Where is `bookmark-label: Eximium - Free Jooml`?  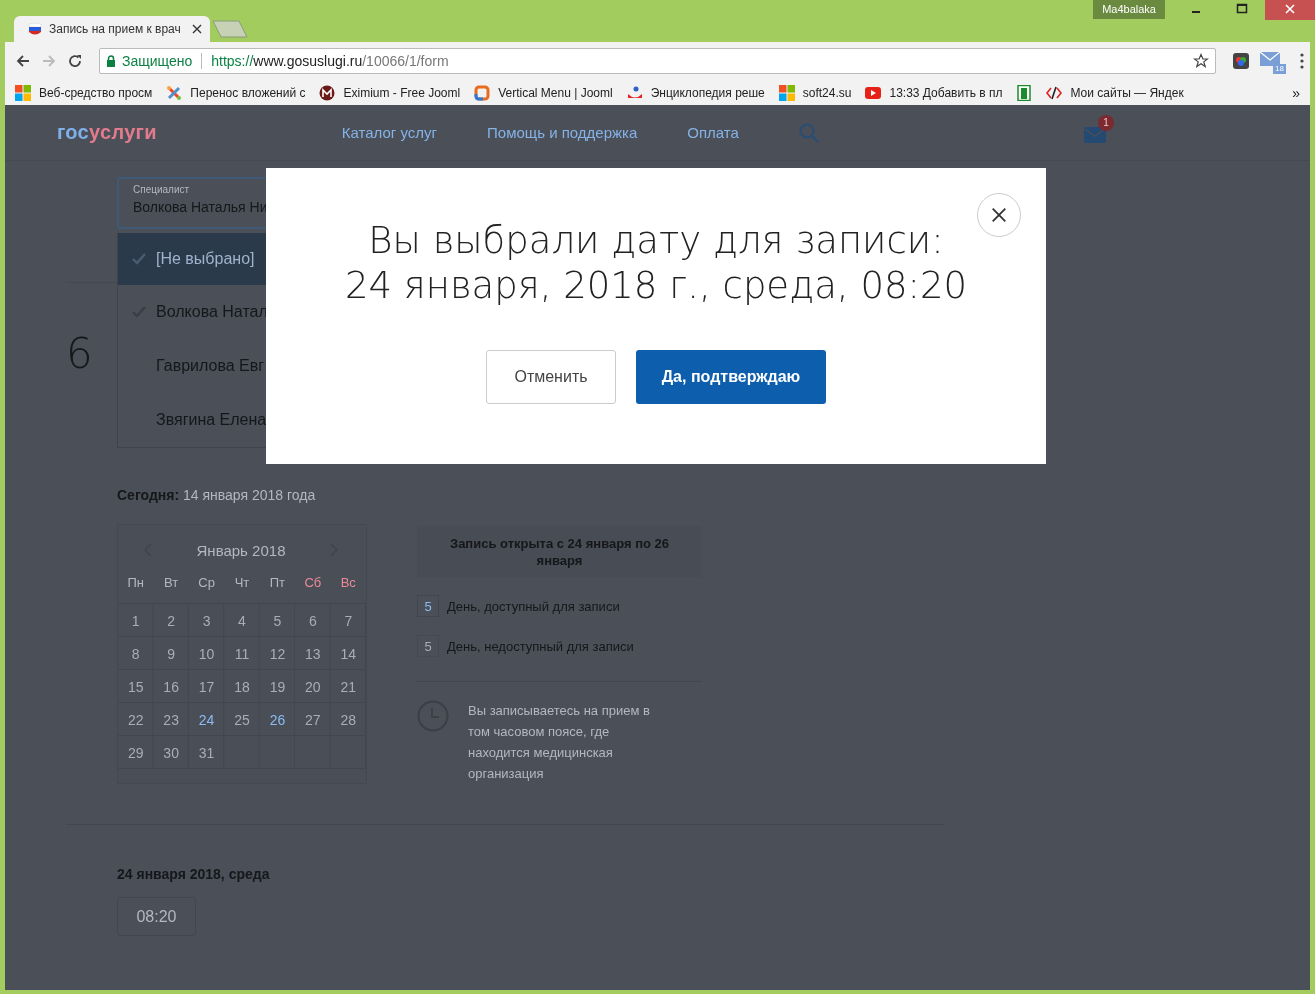
bookmark-label: Eximium - Free Jooml is located at coordinates (402, 92).